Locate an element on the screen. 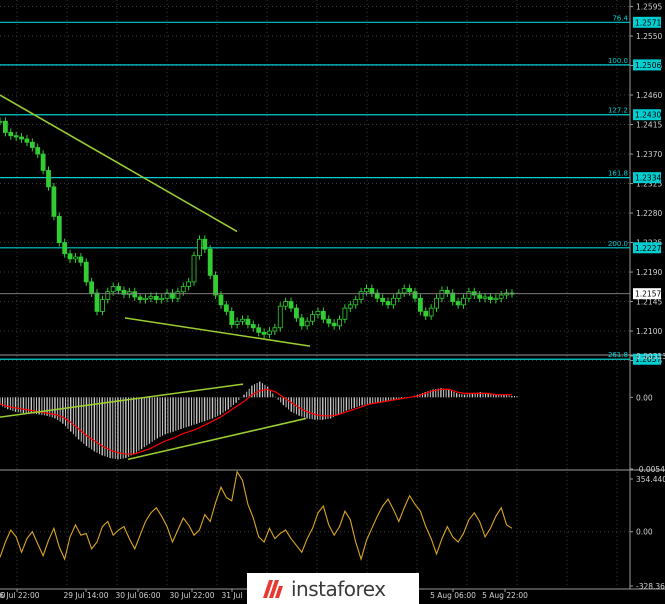 The height and width of the screenshot is (604, 665). price-tick-label: 1.2100 is located at coordinates (649, 331).